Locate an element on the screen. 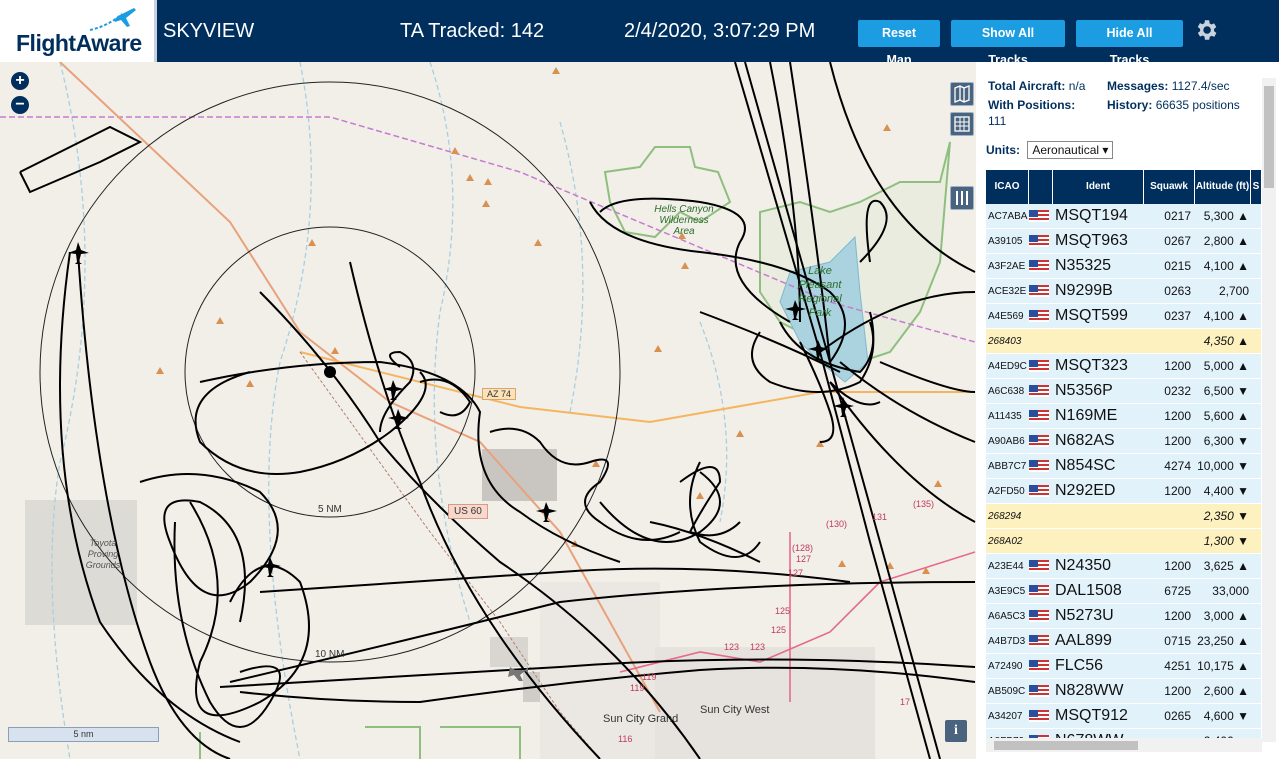 This screenshot has height=759, width=1279. map-icon is located at coordinates (962, 94).